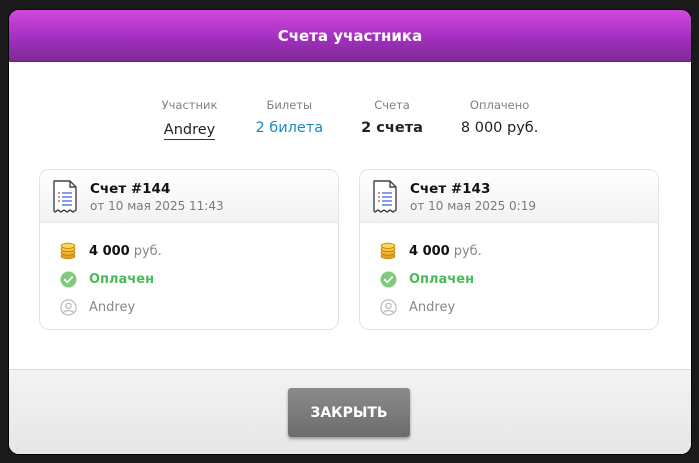 This screenshot has width=699, height=463. I want to click on close-button: ЗАКРЫТЬ, so click(349, 412).